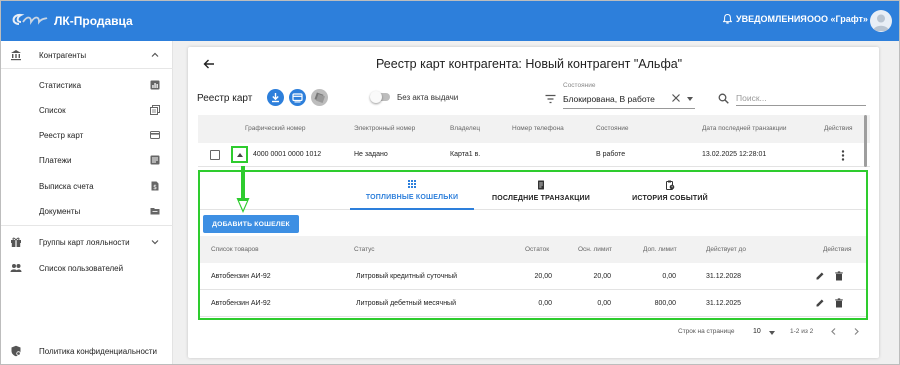 The width and height of the screenshot is (900, 365). I want to click on people-icon, so click(16, 268).